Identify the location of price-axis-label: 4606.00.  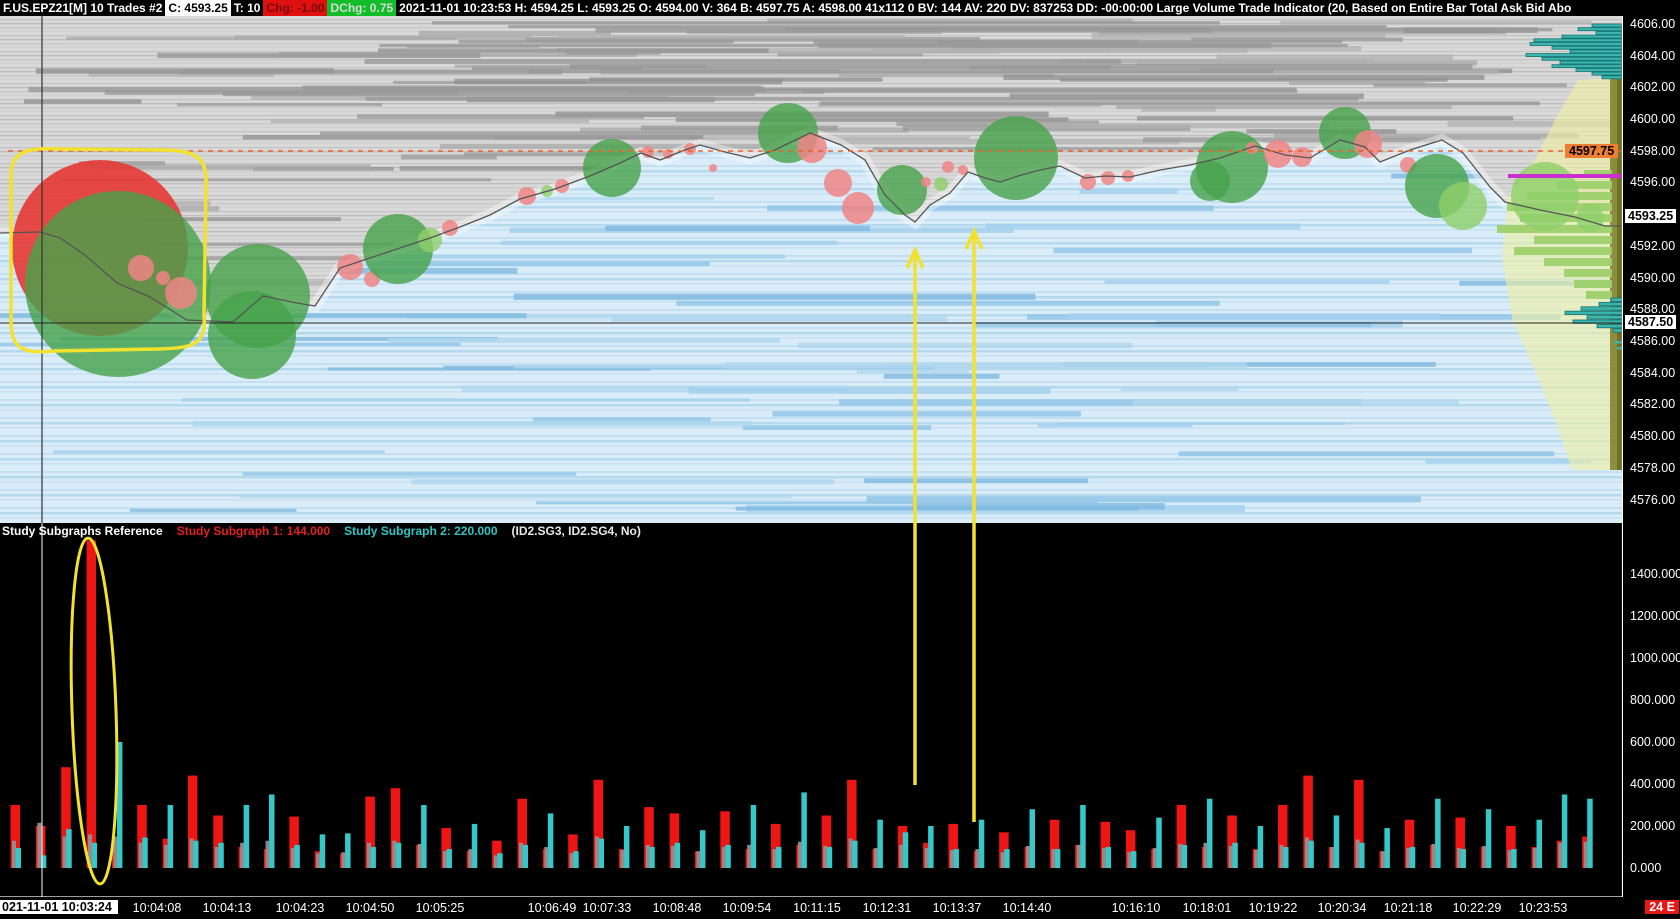
(1653, 24).